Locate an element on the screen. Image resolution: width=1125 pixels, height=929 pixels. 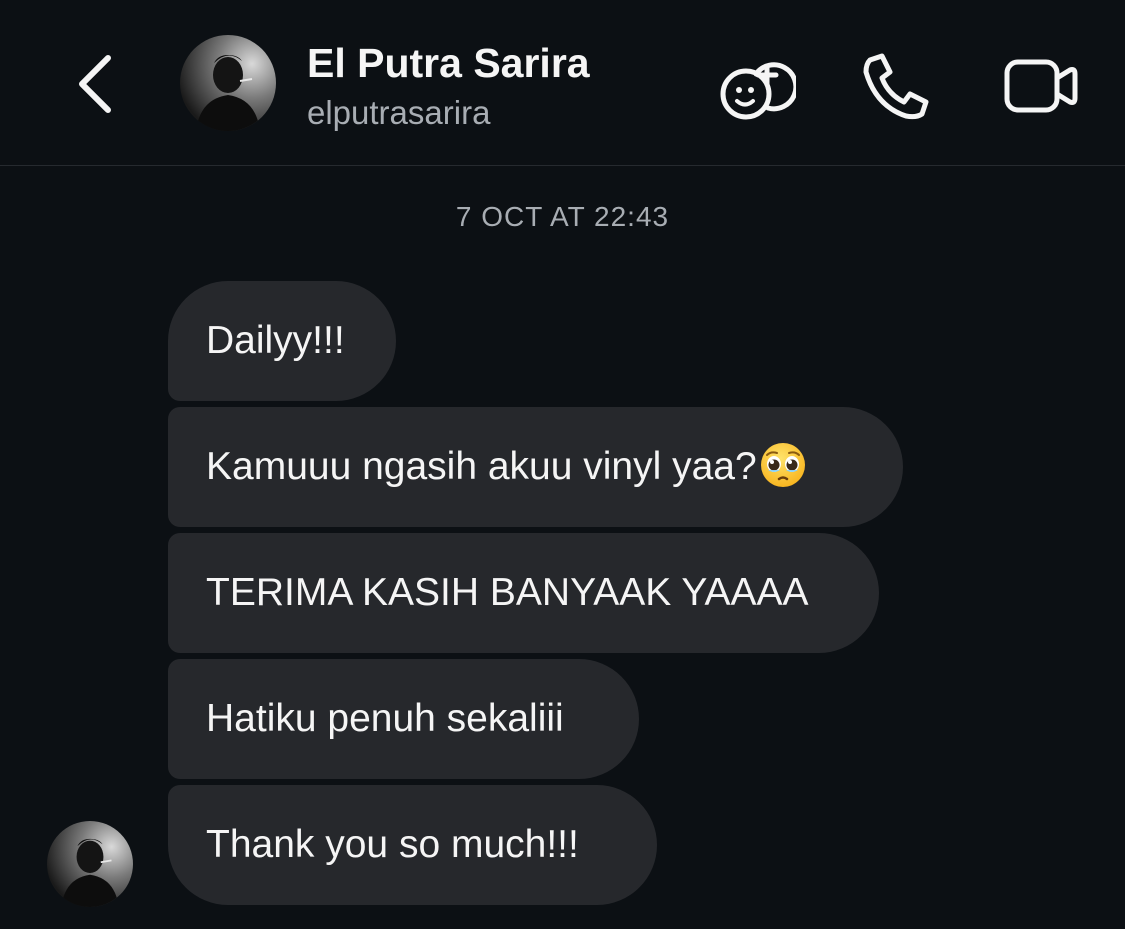
audio-call-button is located at coordinates (898, 86).